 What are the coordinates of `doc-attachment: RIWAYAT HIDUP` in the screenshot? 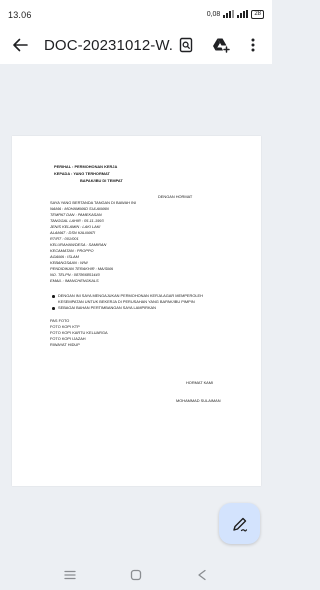 It's located at (65, 344).